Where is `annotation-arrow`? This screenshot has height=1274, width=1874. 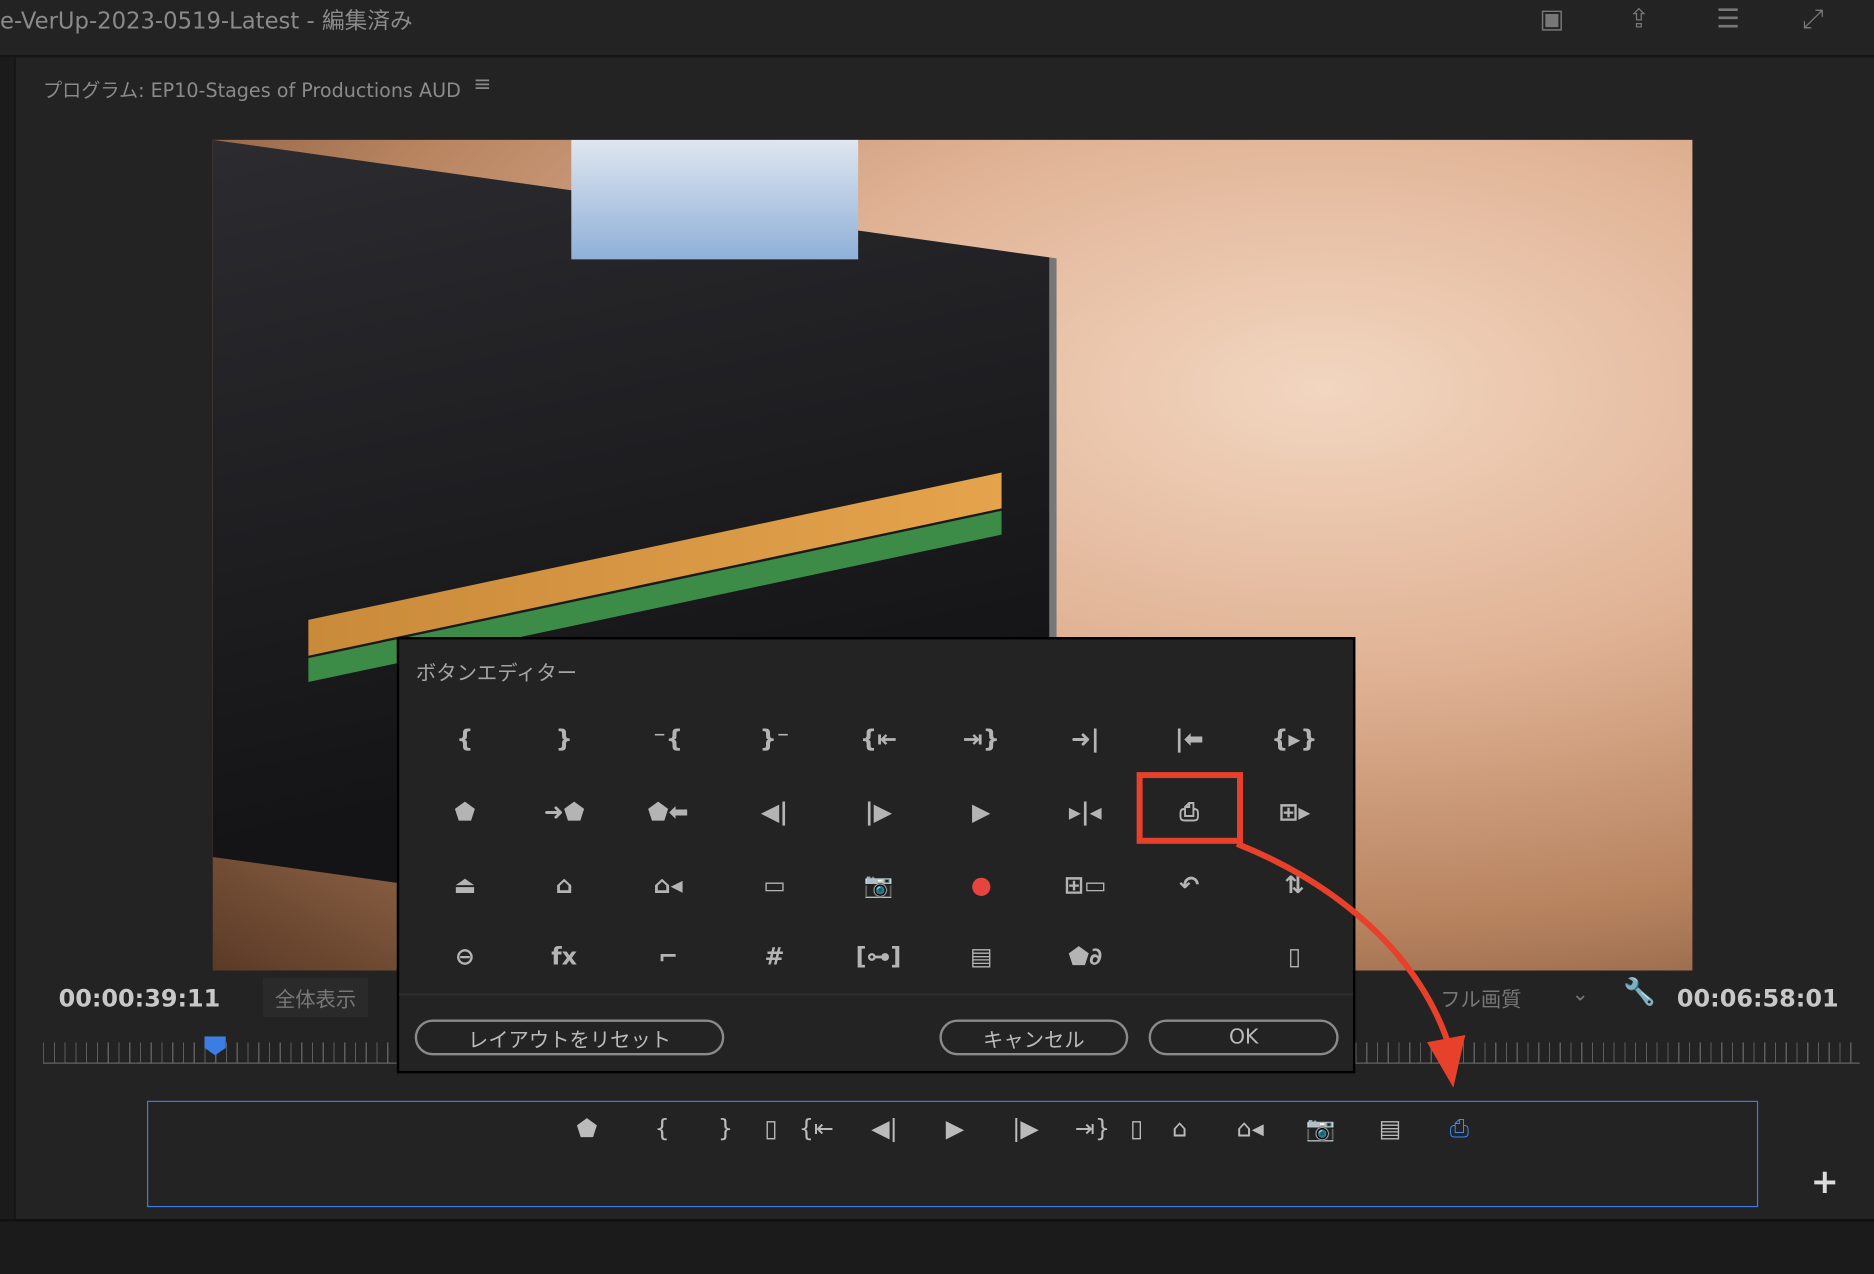 annotation-arrow is located at coordinates (1350, 964).